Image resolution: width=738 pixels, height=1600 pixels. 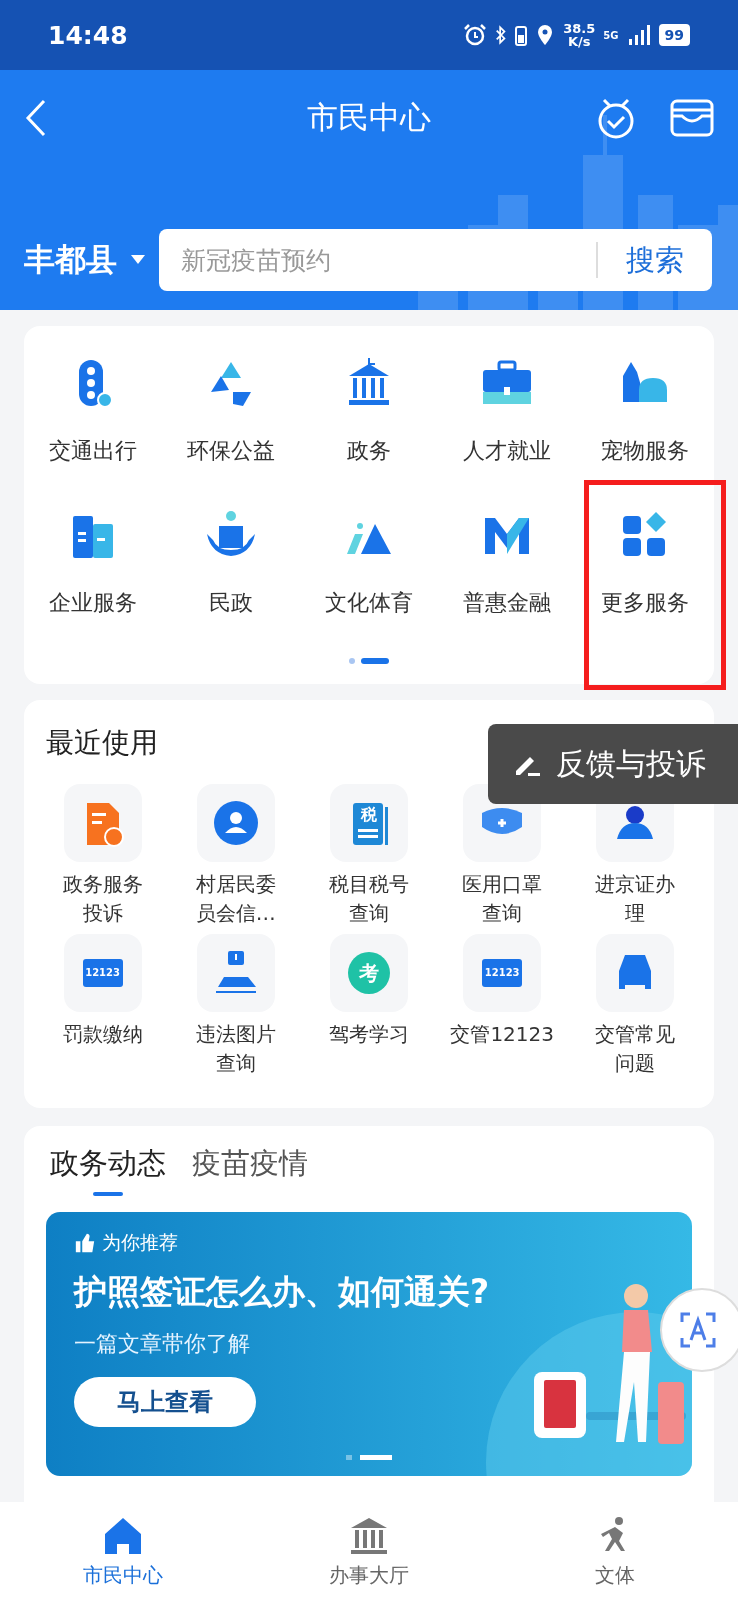 What do you see at coordinates (501, 35) in the screenshot?
I see `bluetooth-icon` at bounding box center [501, 35].